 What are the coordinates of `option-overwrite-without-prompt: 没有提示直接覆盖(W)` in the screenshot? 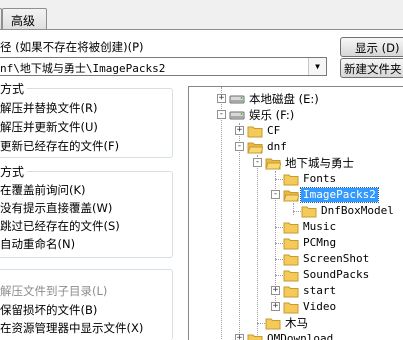 It's located at (56, 208).